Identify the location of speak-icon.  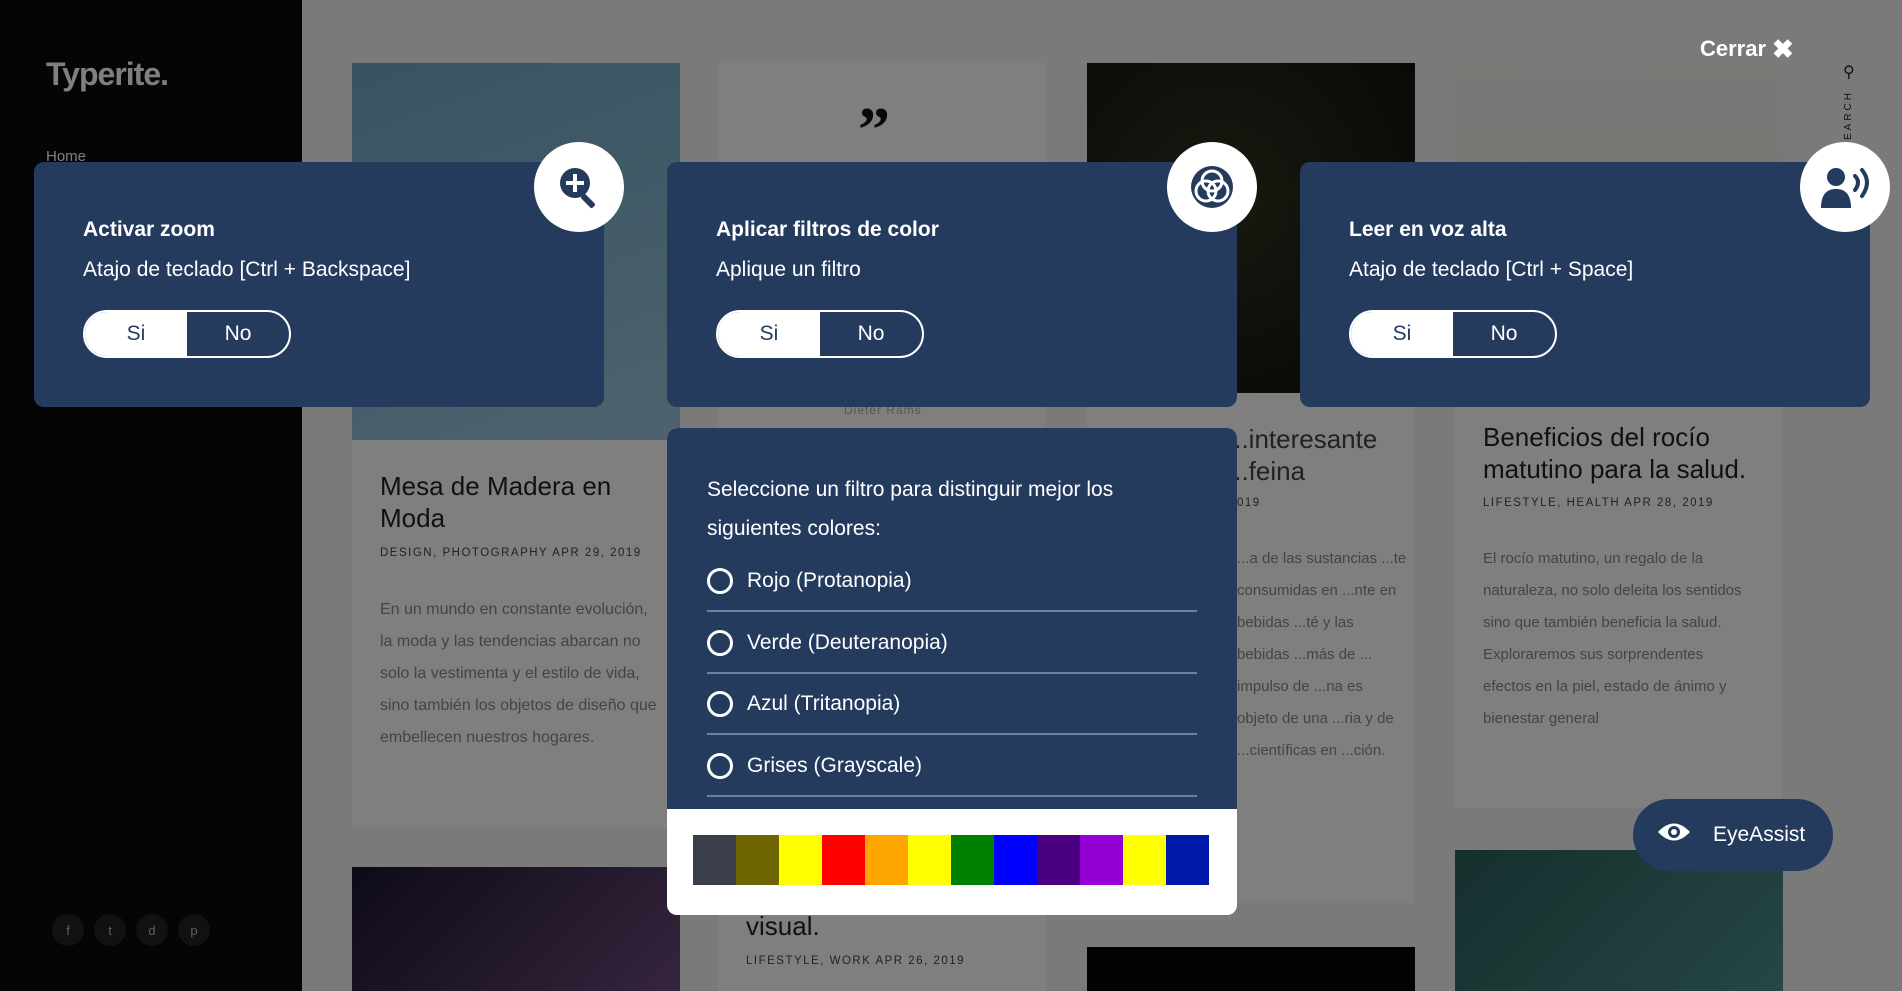
(1845, 187).